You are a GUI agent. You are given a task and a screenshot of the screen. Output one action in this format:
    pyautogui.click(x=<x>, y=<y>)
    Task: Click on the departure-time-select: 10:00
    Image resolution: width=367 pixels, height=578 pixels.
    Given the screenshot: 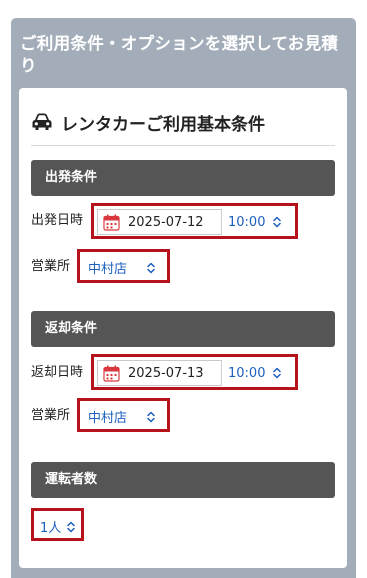 What is the action you would take?
    pyautogui.click(x=261, y=222)
    